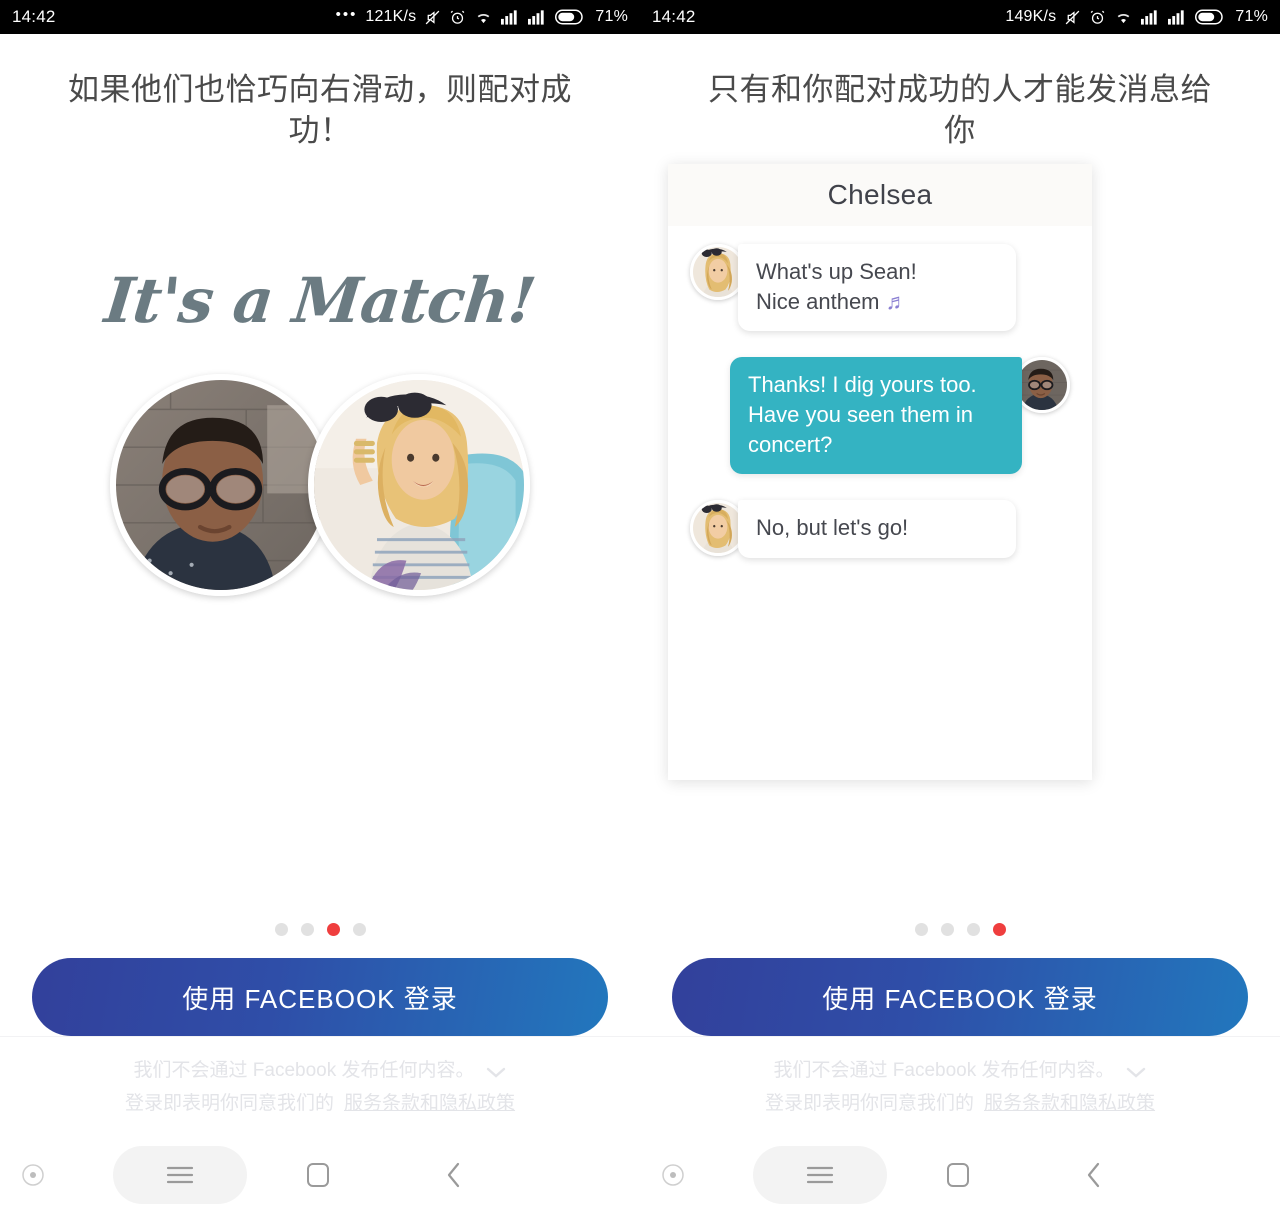 Image resolution: width=1280 pixels, height=1209 pixels. I want to click on chat-message-1: What's up Sean! Nice anthem ♬, so click(880, 287).